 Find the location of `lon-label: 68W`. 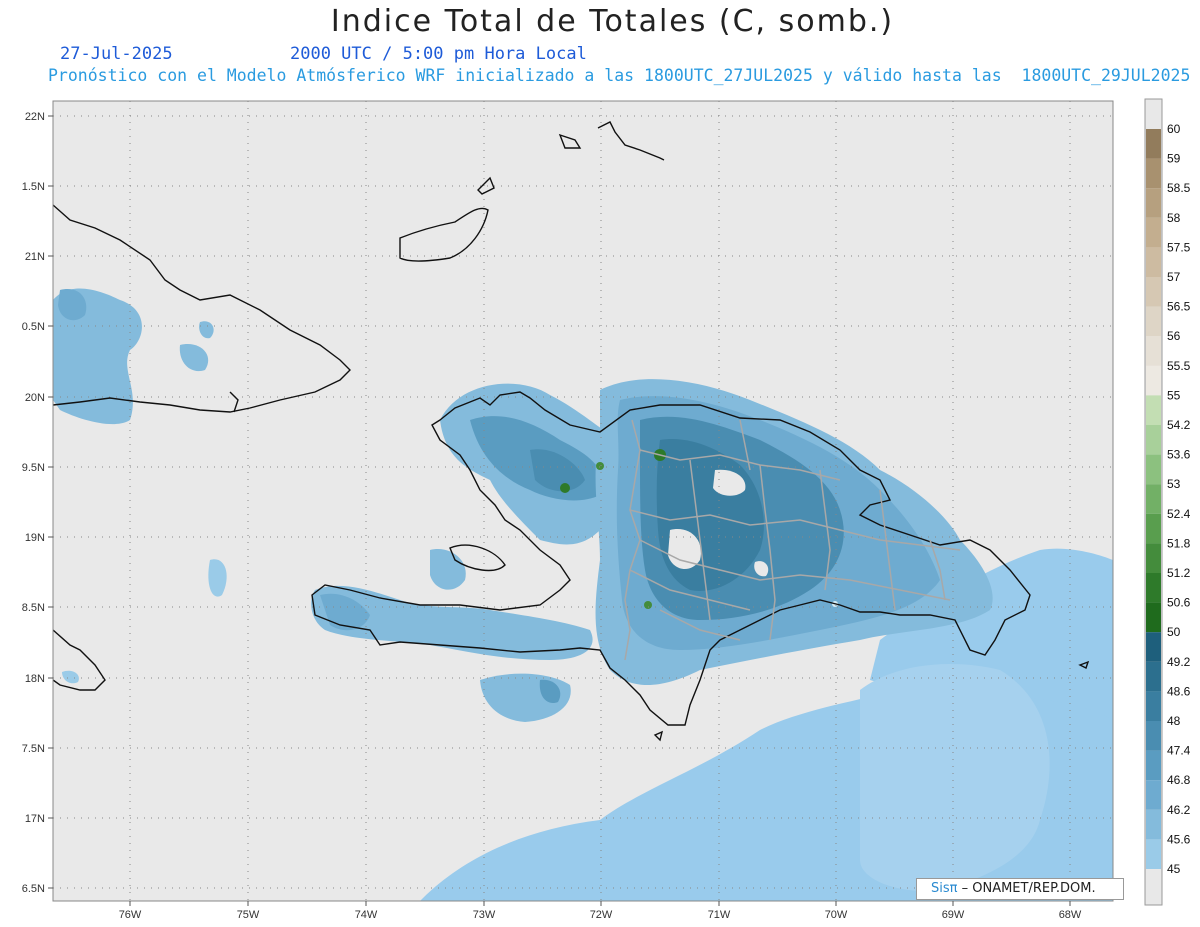

lon-label: 68W is located at coordinates (1070, 915).